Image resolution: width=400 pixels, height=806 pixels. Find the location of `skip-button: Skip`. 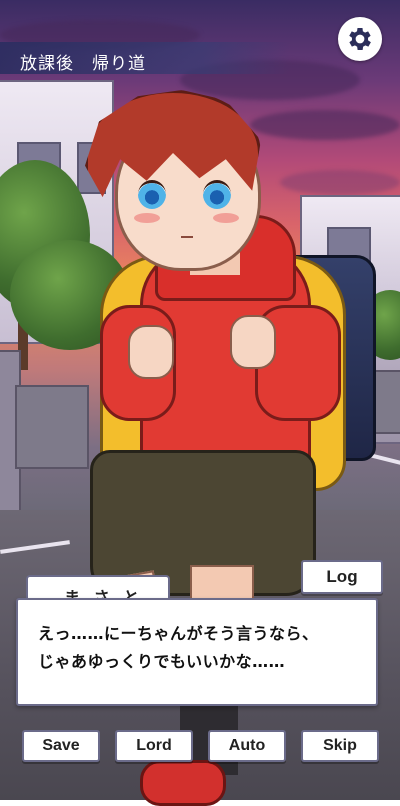

skip-button: Skip is located at coordinates (340, 746).